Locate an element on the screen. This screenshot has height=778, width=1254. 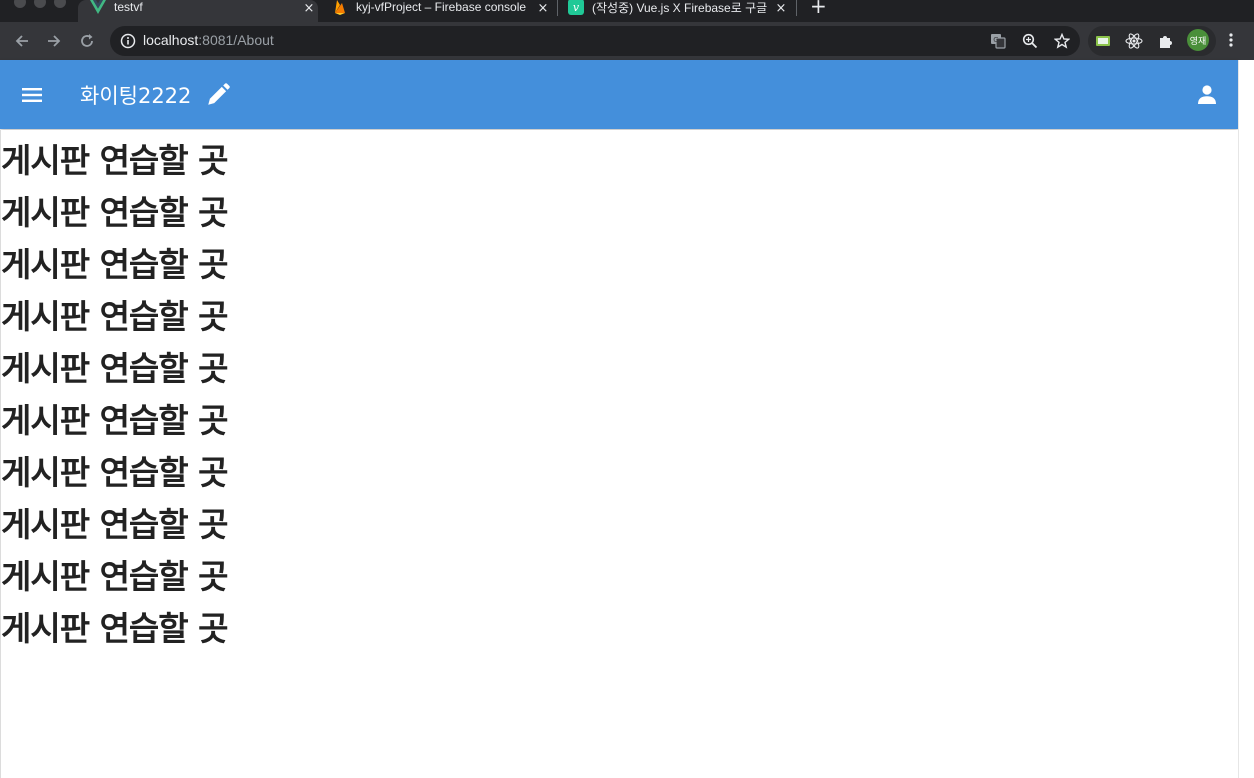
bookmark-star-icon is located at coordinates (1062, 41).